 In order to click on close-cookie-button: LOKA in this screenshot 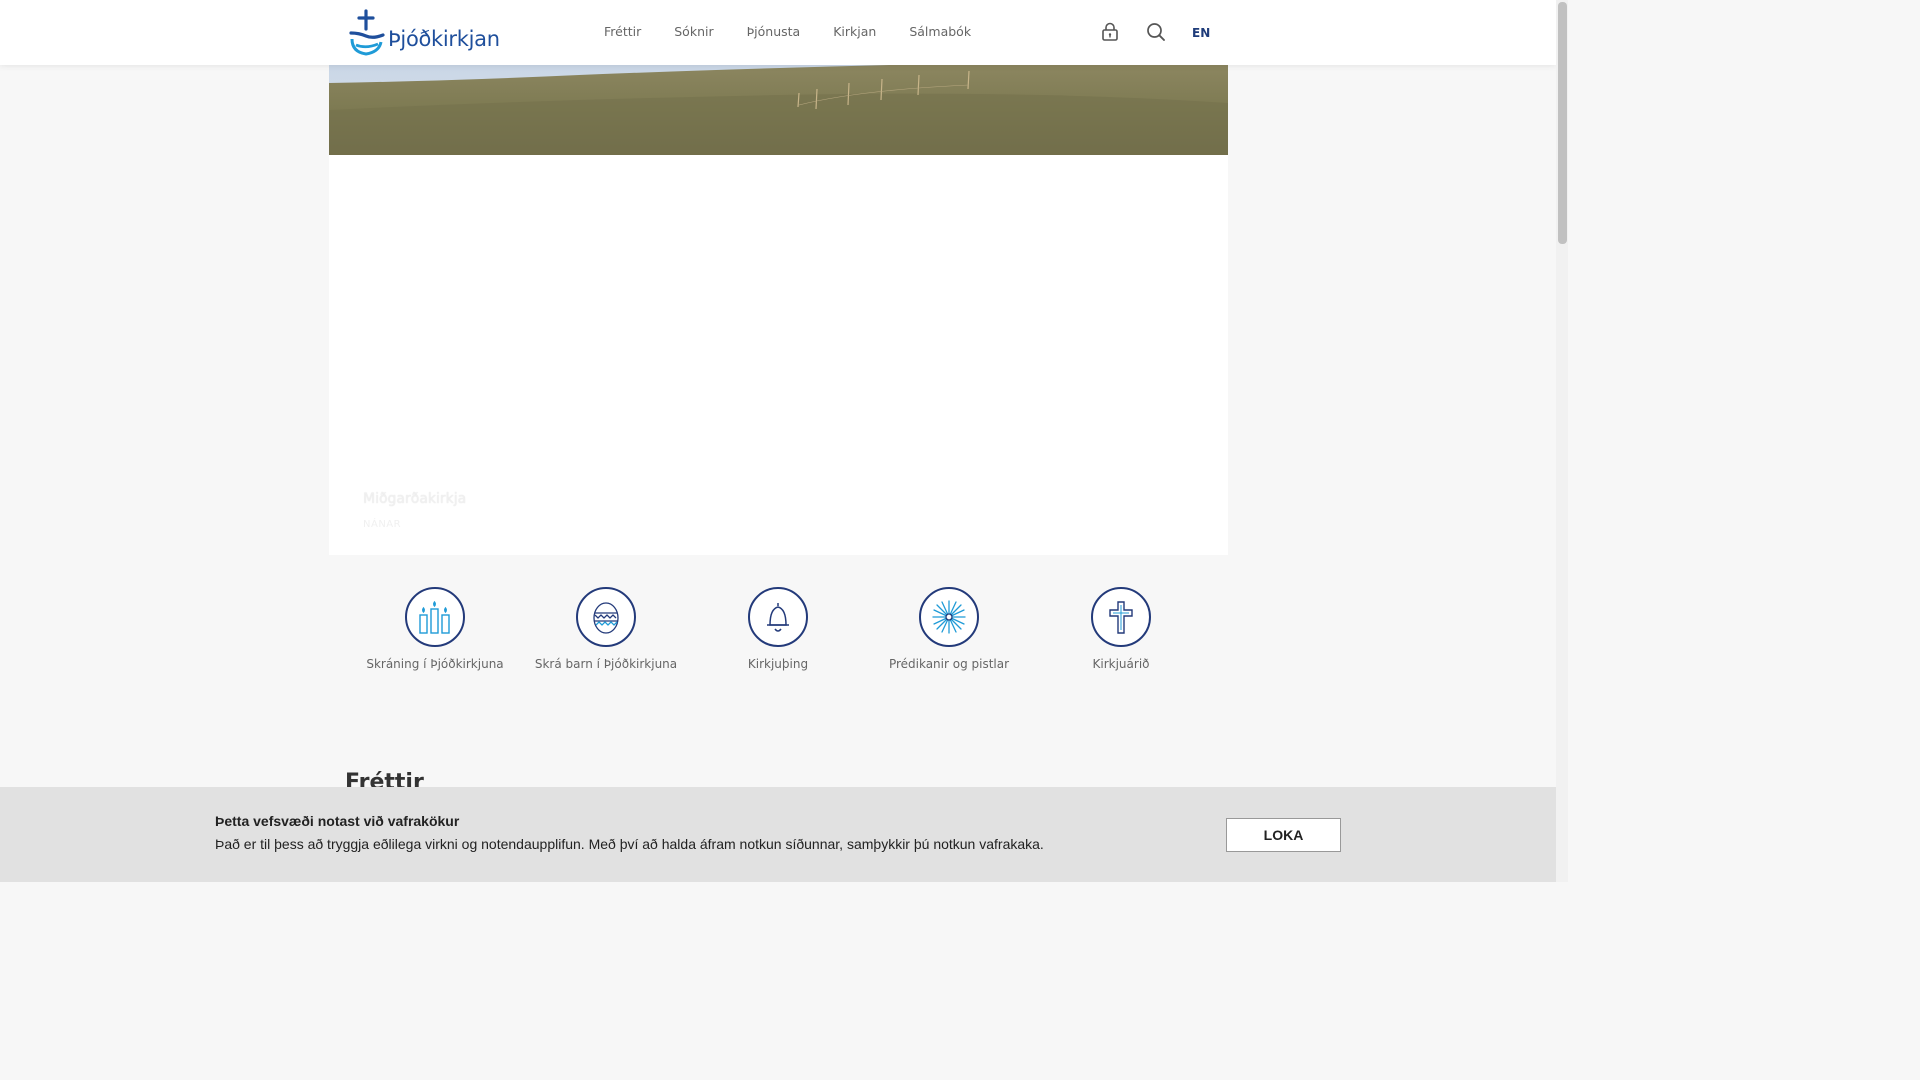, I will do `click(1283, 835)`.